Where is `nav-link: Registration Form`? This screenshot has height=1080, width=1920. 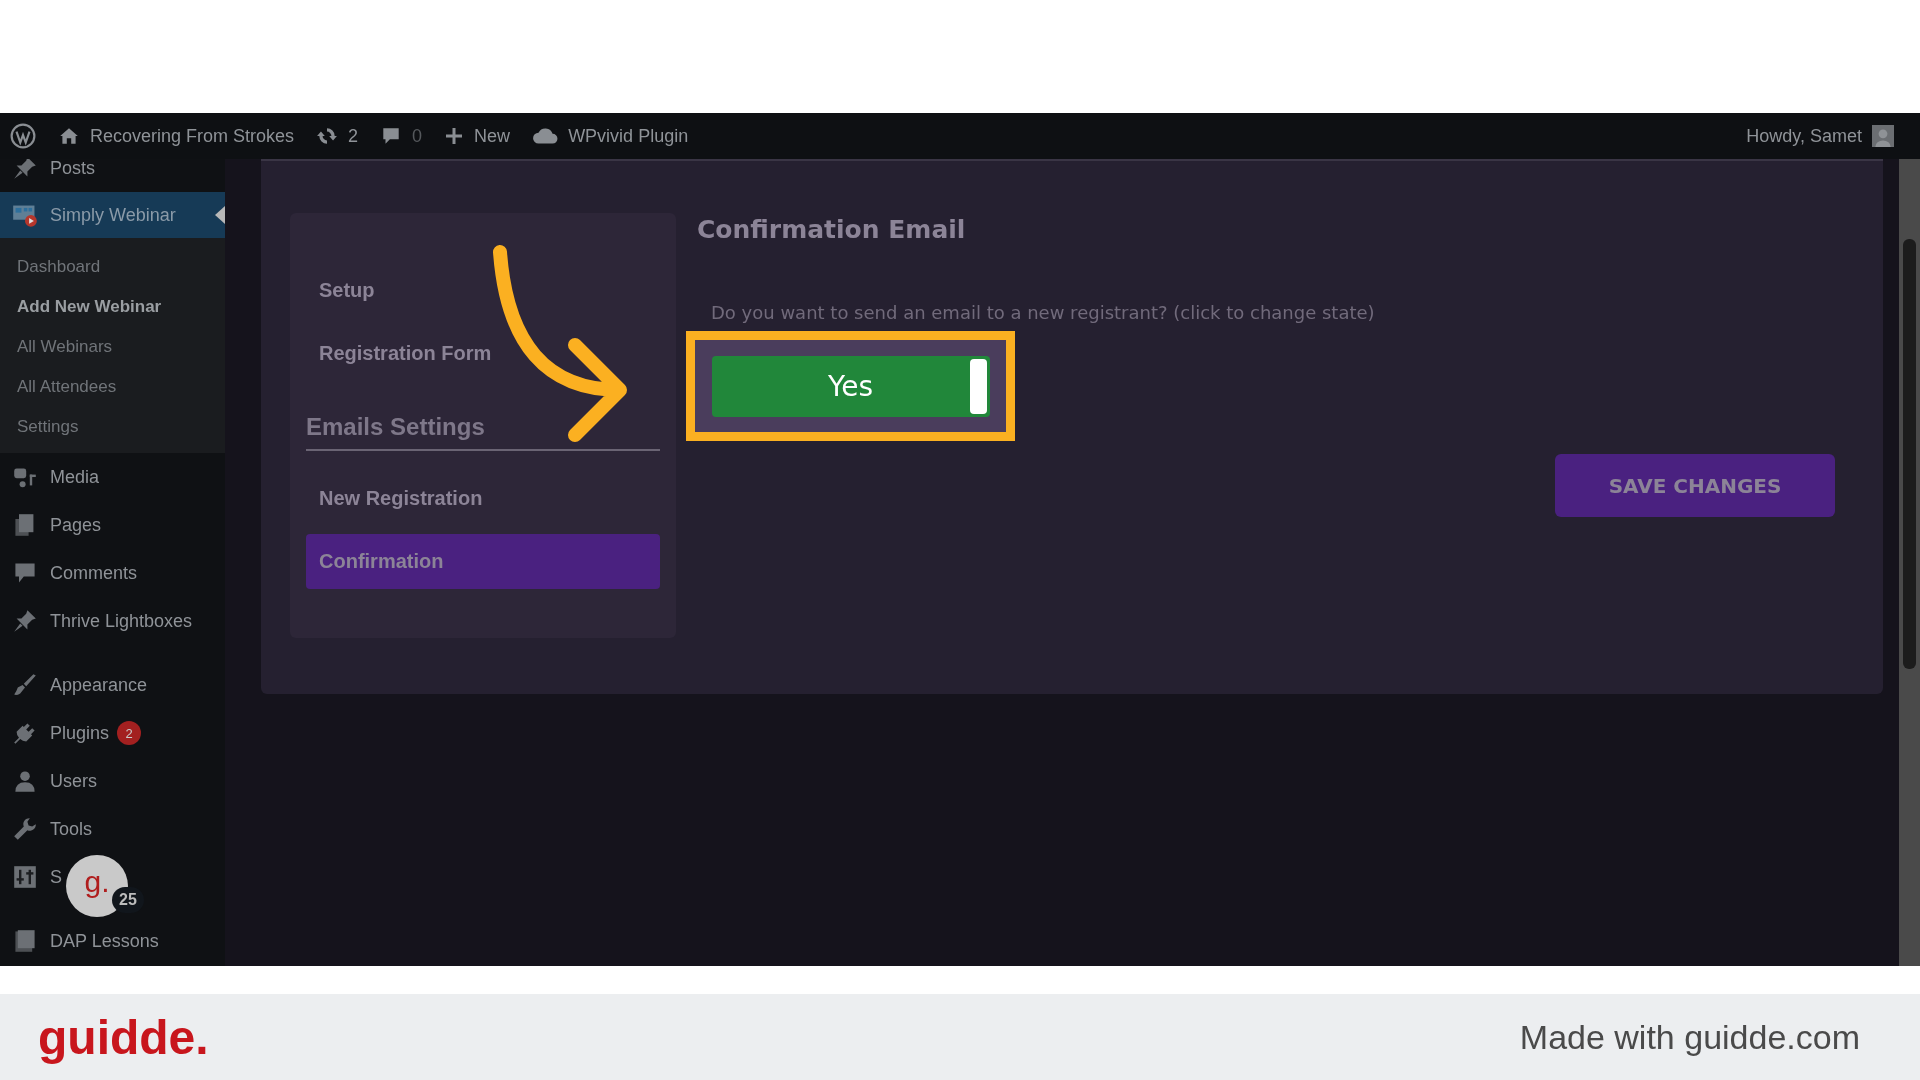 nav-link: Registration Form is located at coordinates (483, 353).